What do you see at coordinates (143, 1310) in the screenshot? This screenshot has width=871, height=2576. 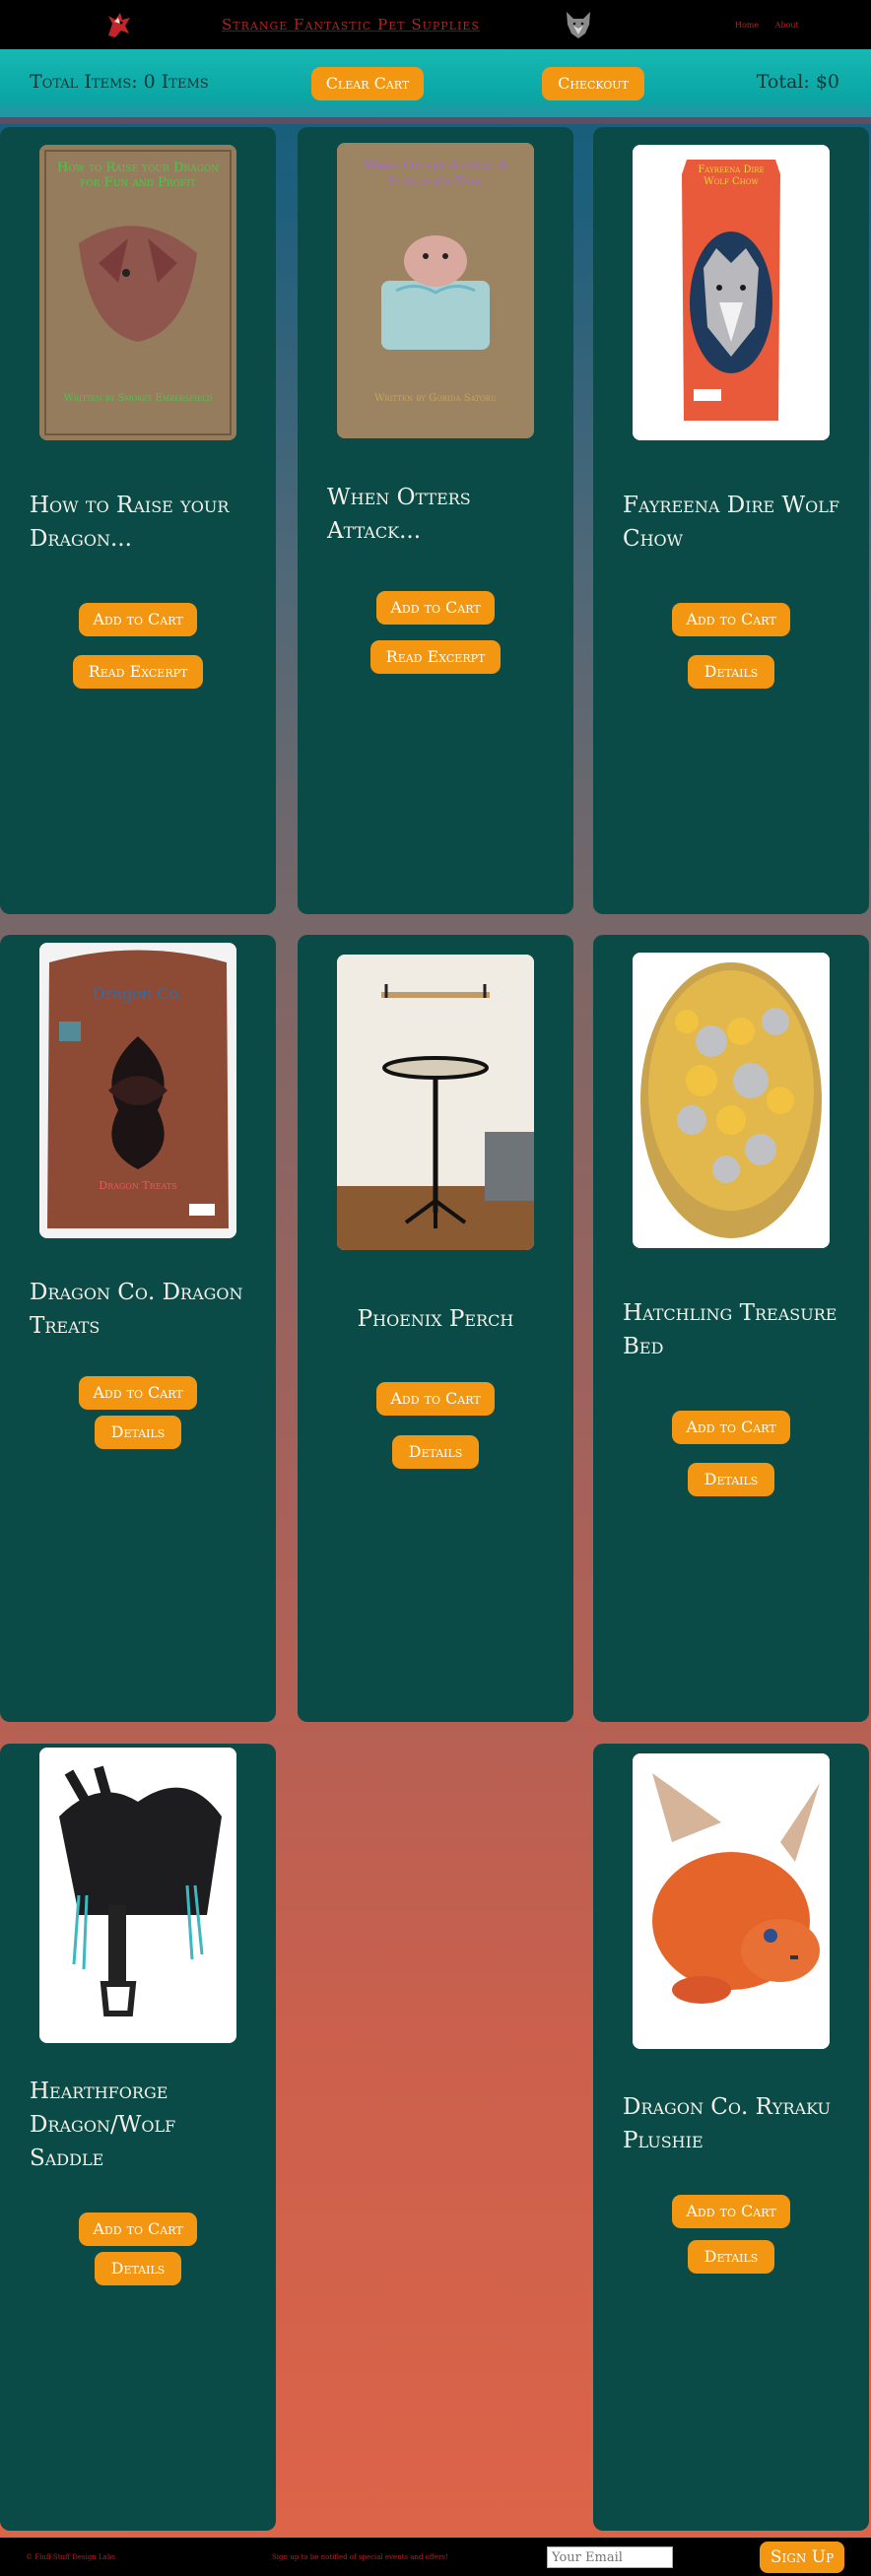 I see `product-name: Dragon Co. Dragon Treats` at bounding box center [143, 1310].